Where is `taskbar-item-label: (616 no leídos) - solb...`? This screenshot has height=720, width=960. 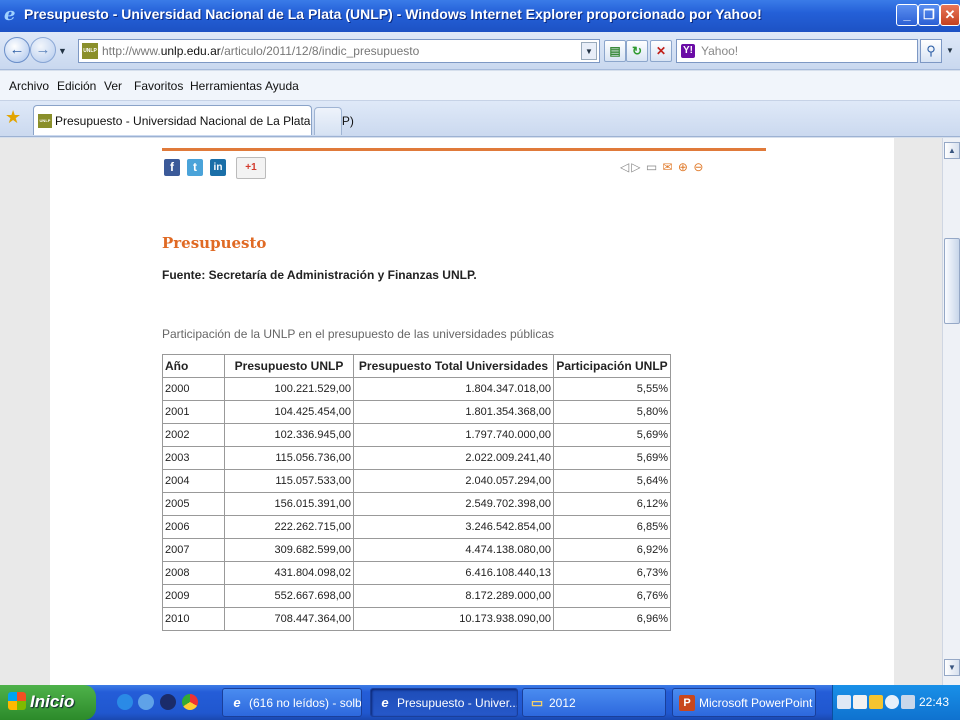
taskbar-item-label: (616 no leídos) - solb... is located at coordinates (305, 703).